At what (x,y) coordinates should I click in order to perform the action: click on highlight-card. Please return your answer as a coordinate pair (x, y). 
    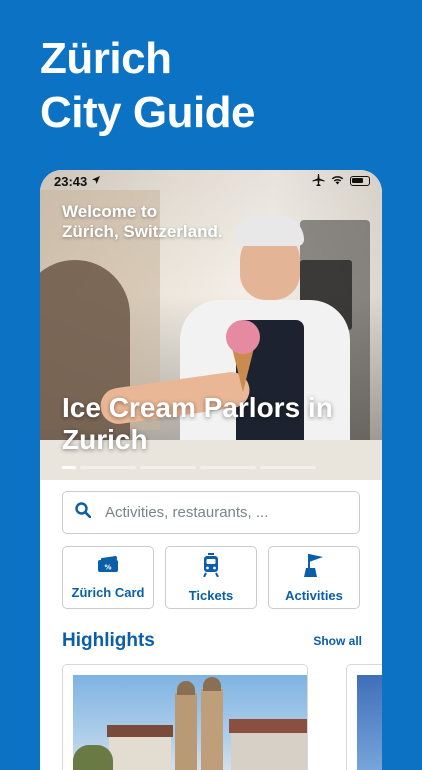
    Looking at the image, I should click on (185, 717).